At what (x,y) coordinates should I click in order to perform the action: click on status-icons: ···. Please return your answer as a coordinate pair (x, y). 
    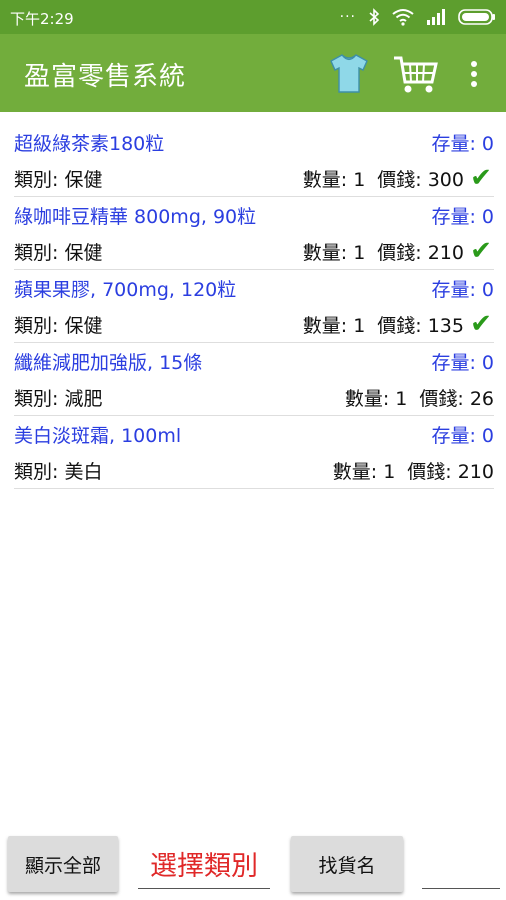
    Looking at the image, I should click on (418, 17).